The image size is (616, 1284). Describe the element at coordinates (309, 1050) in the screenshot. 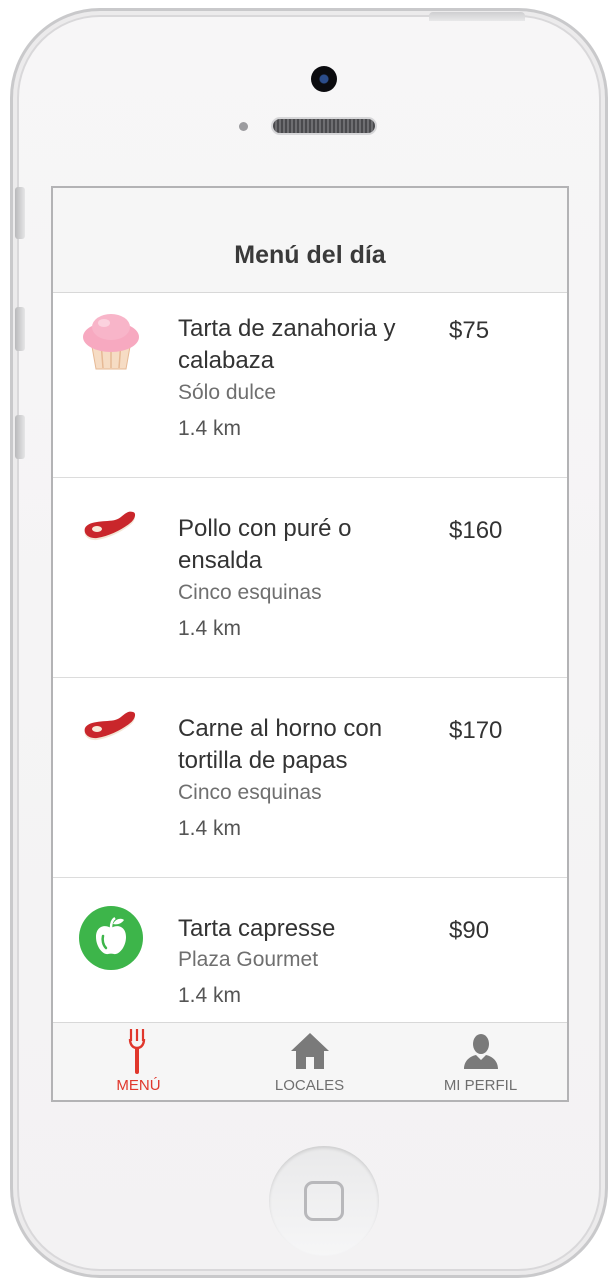

I see `home-icon` at that location.